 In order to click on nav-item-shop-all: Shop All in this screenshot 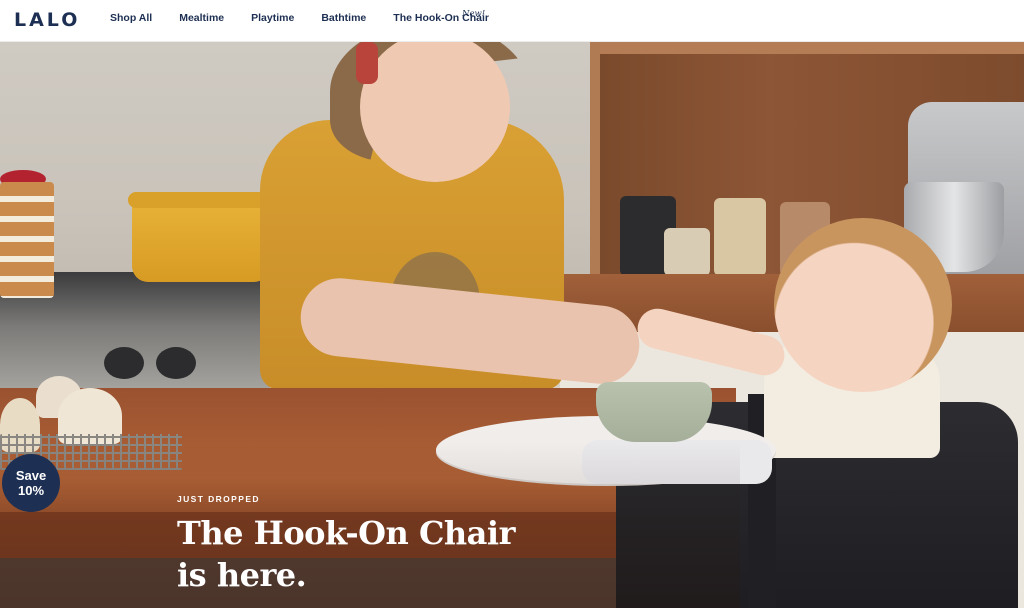, I will do `click(131, 18)`.